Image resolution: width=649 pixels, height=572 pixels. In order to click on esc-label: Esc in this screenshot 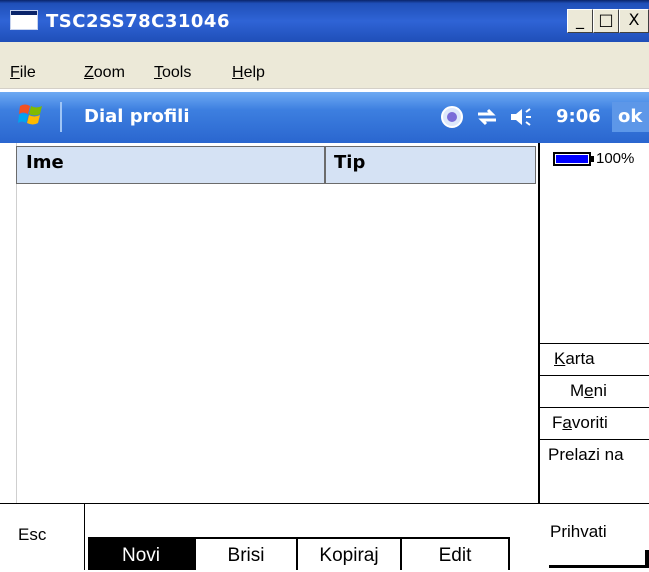, I will do `click(32, 534)`.